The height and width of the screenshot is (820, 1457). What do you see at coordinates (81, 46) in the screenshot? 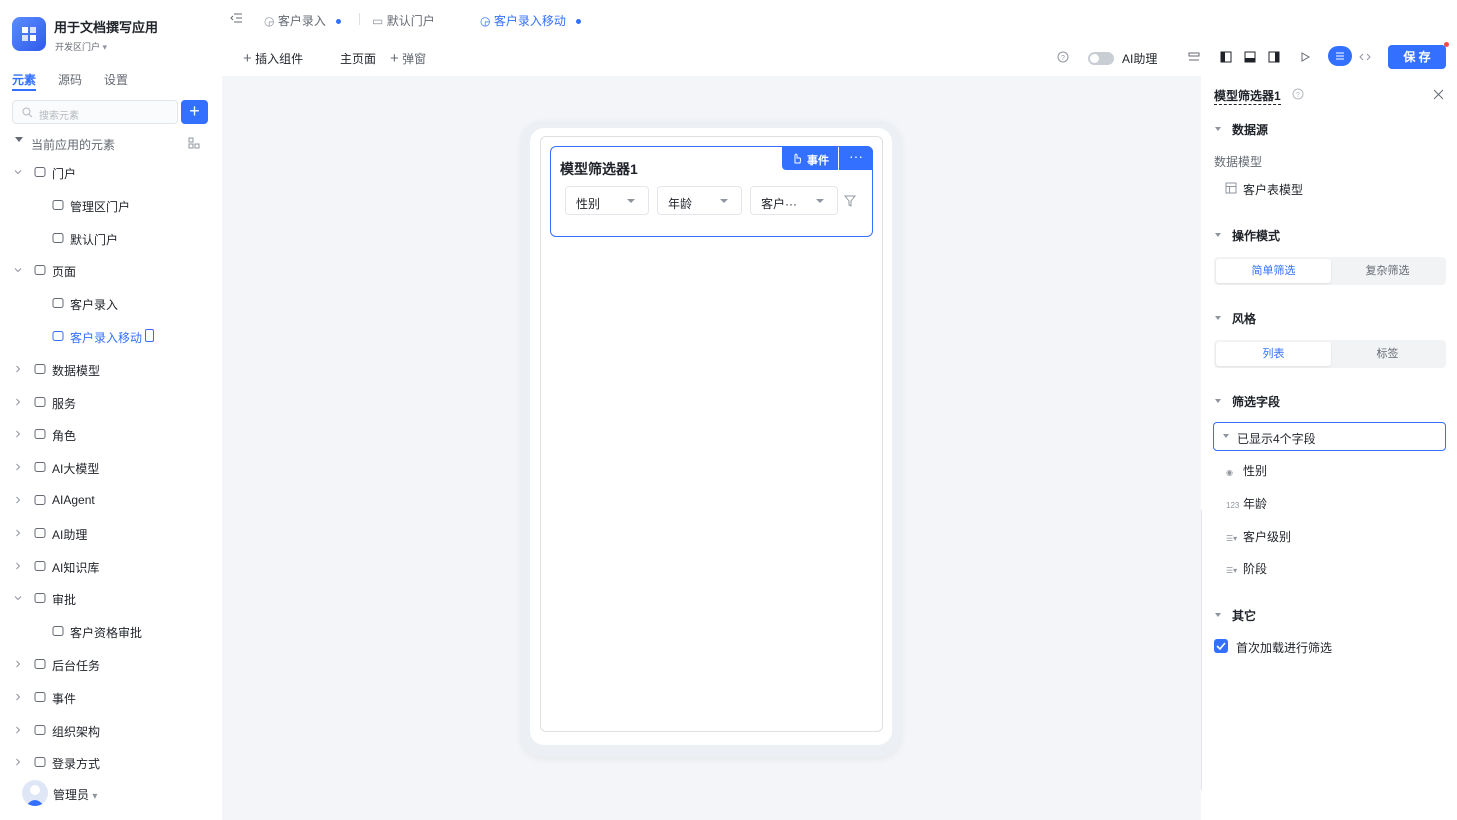
I see `app-subtitle-dropdown: 开发区门户 ▾` at bounding box center [81, 46].